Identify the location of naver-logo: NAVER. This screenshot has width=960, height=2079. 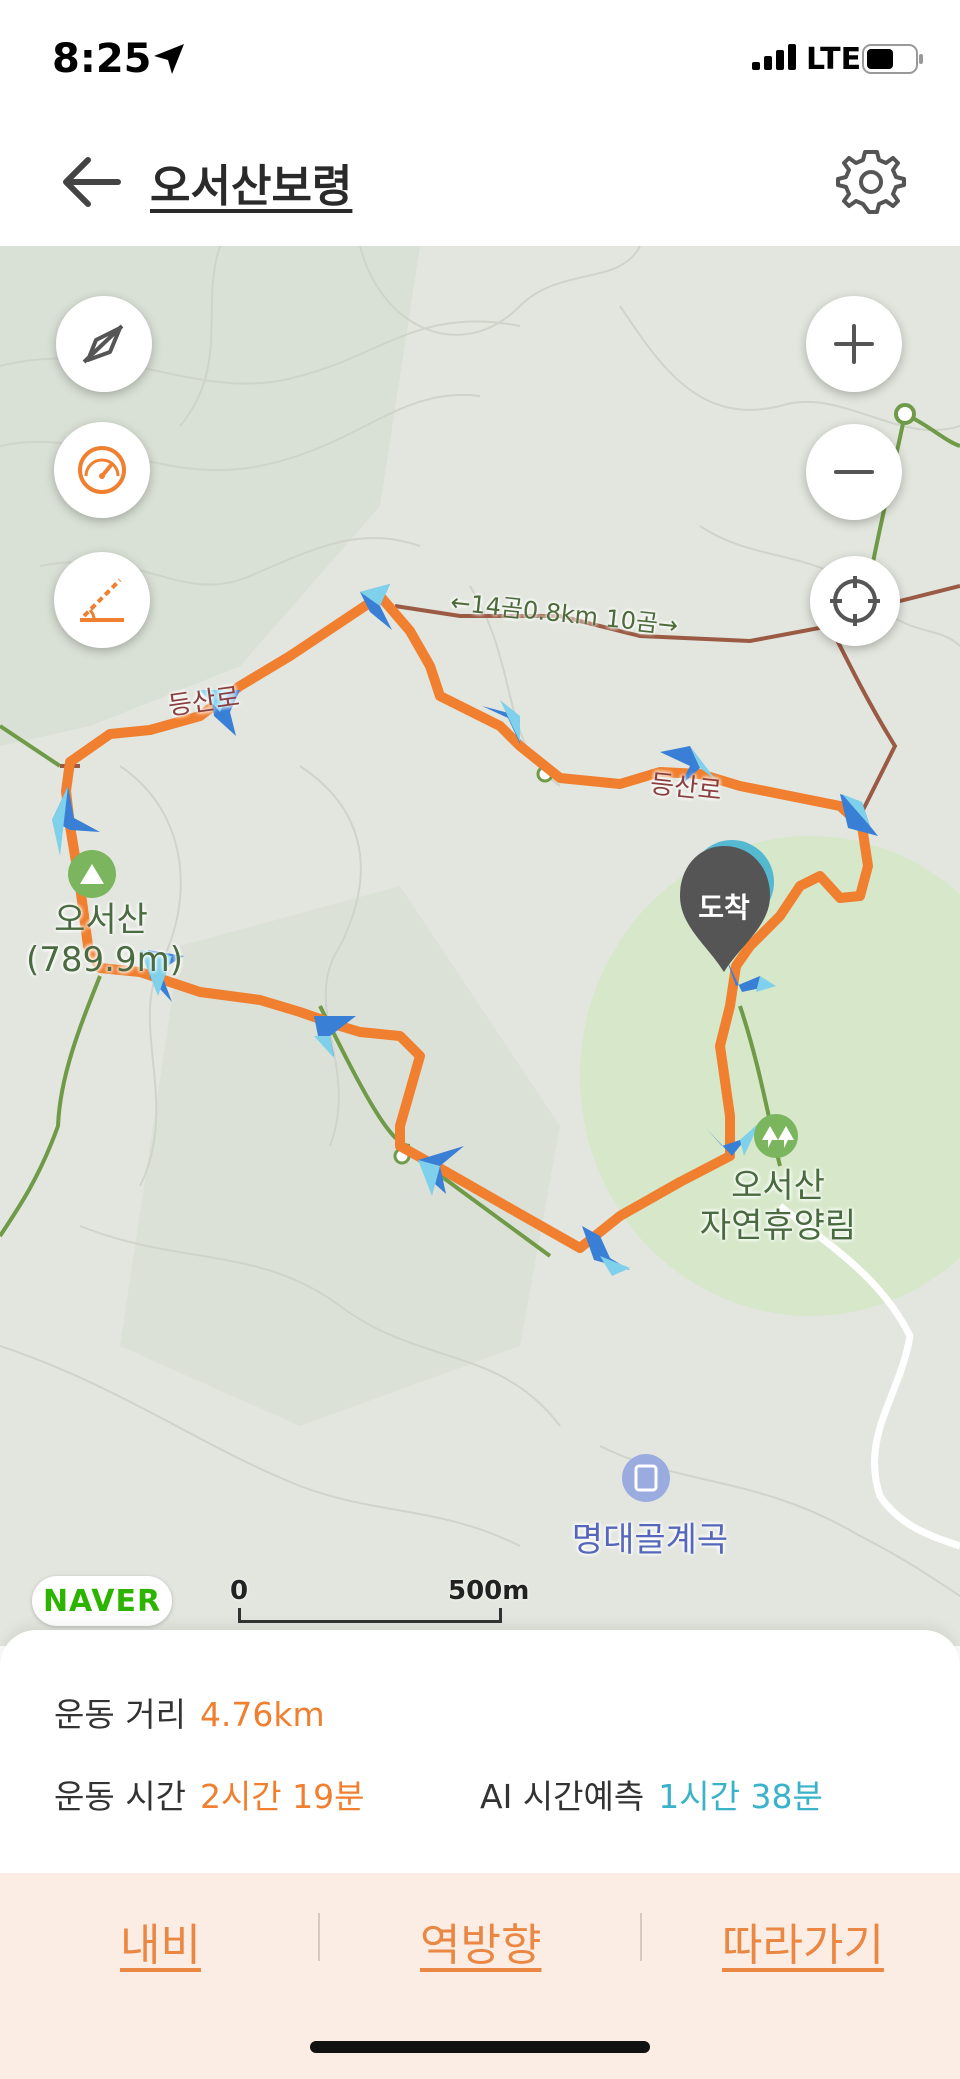
(102, 1601).